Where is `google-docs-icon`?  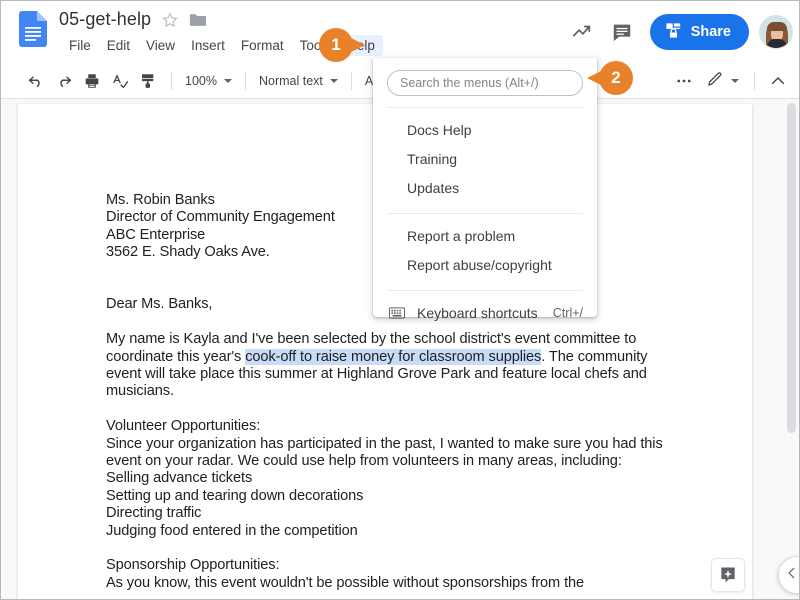 google-docs-icon is located at coordinates (33, 29).